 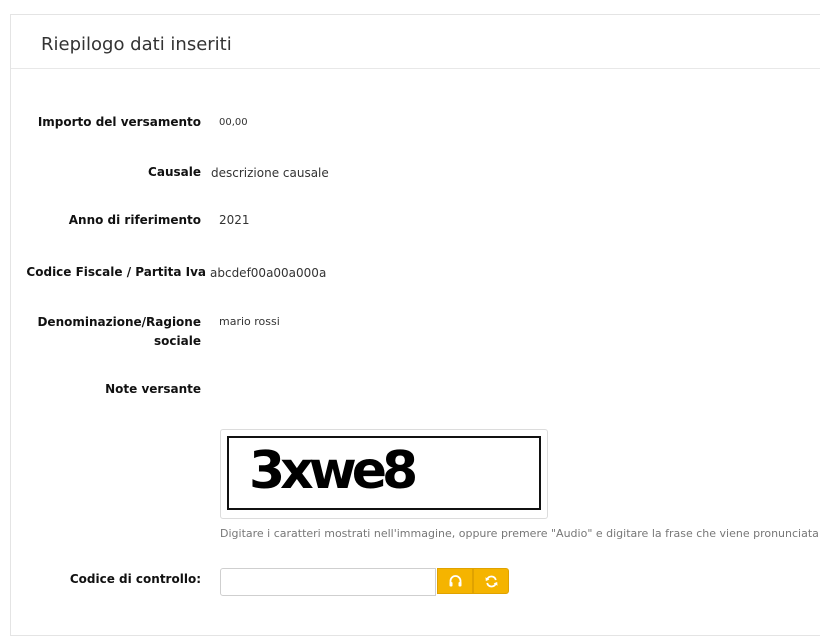 I want to click on importo-value: 00,00, so click(x=233, y=122).